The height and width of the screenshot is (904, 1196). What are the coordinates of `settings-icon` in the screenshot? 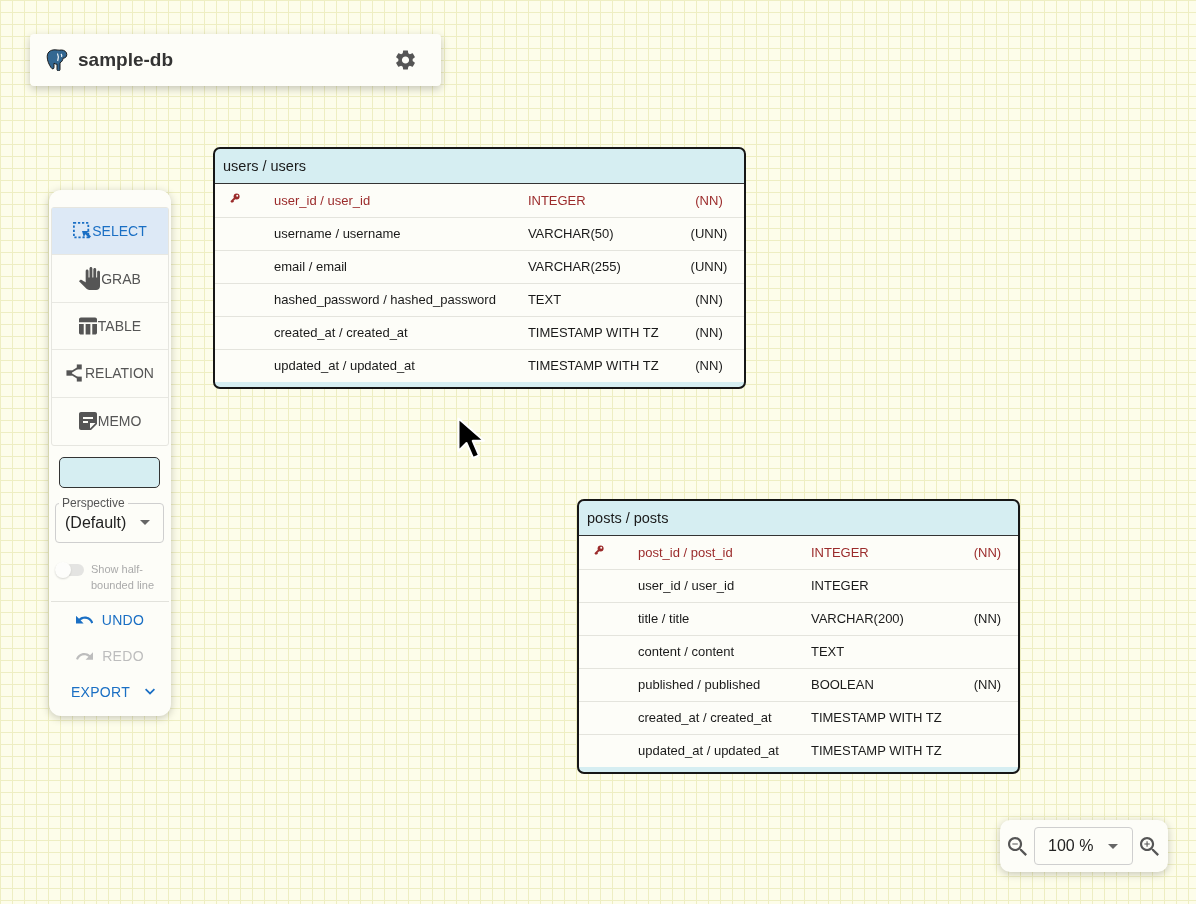 It's located at (405, 60).